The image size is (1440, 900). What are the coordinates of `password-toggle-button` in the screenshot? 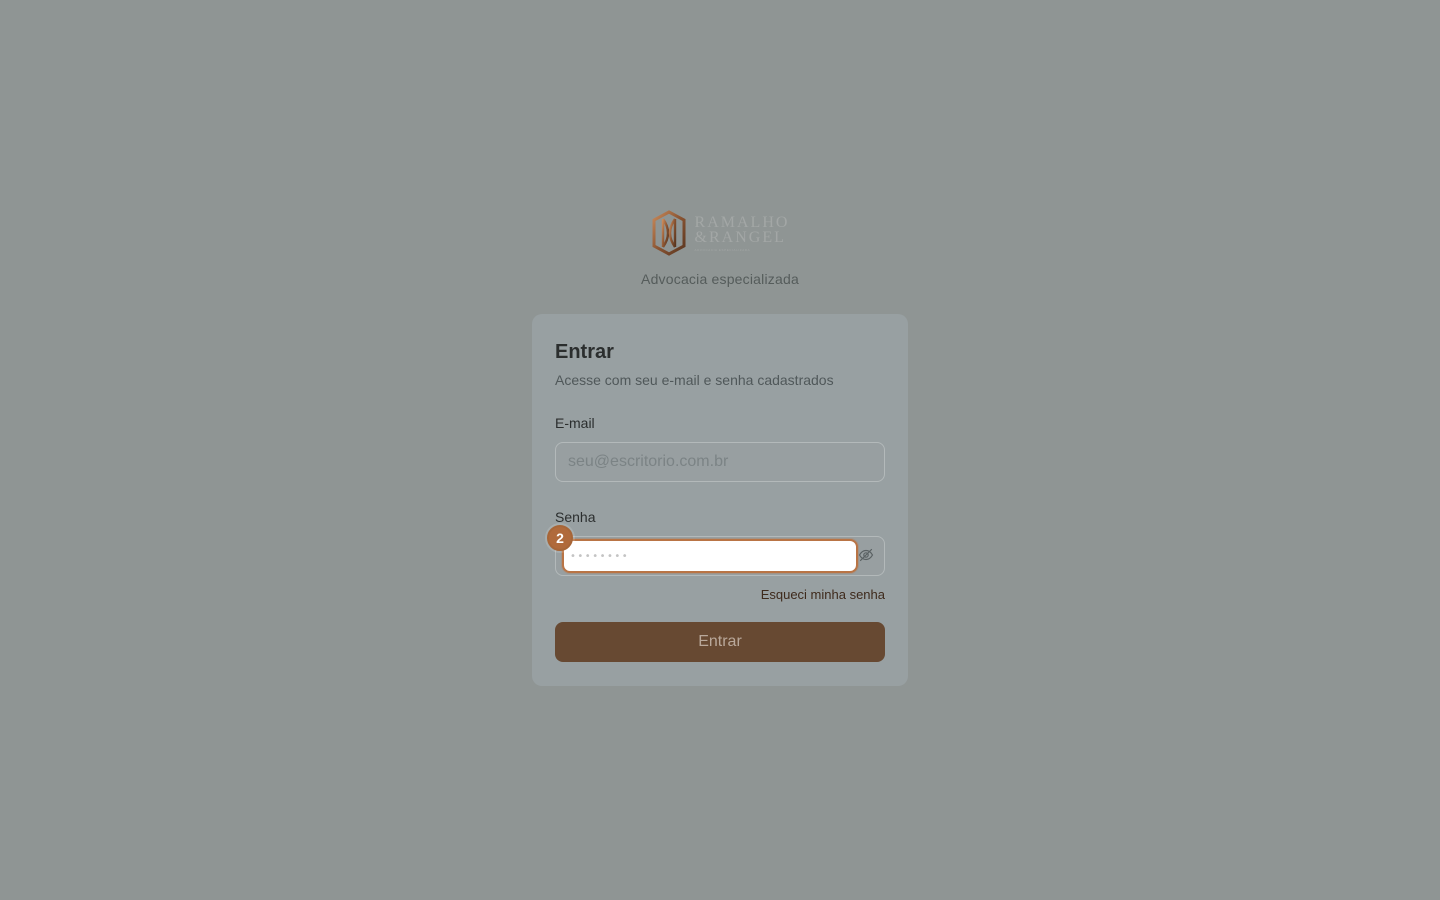 It's located at (866, 557).